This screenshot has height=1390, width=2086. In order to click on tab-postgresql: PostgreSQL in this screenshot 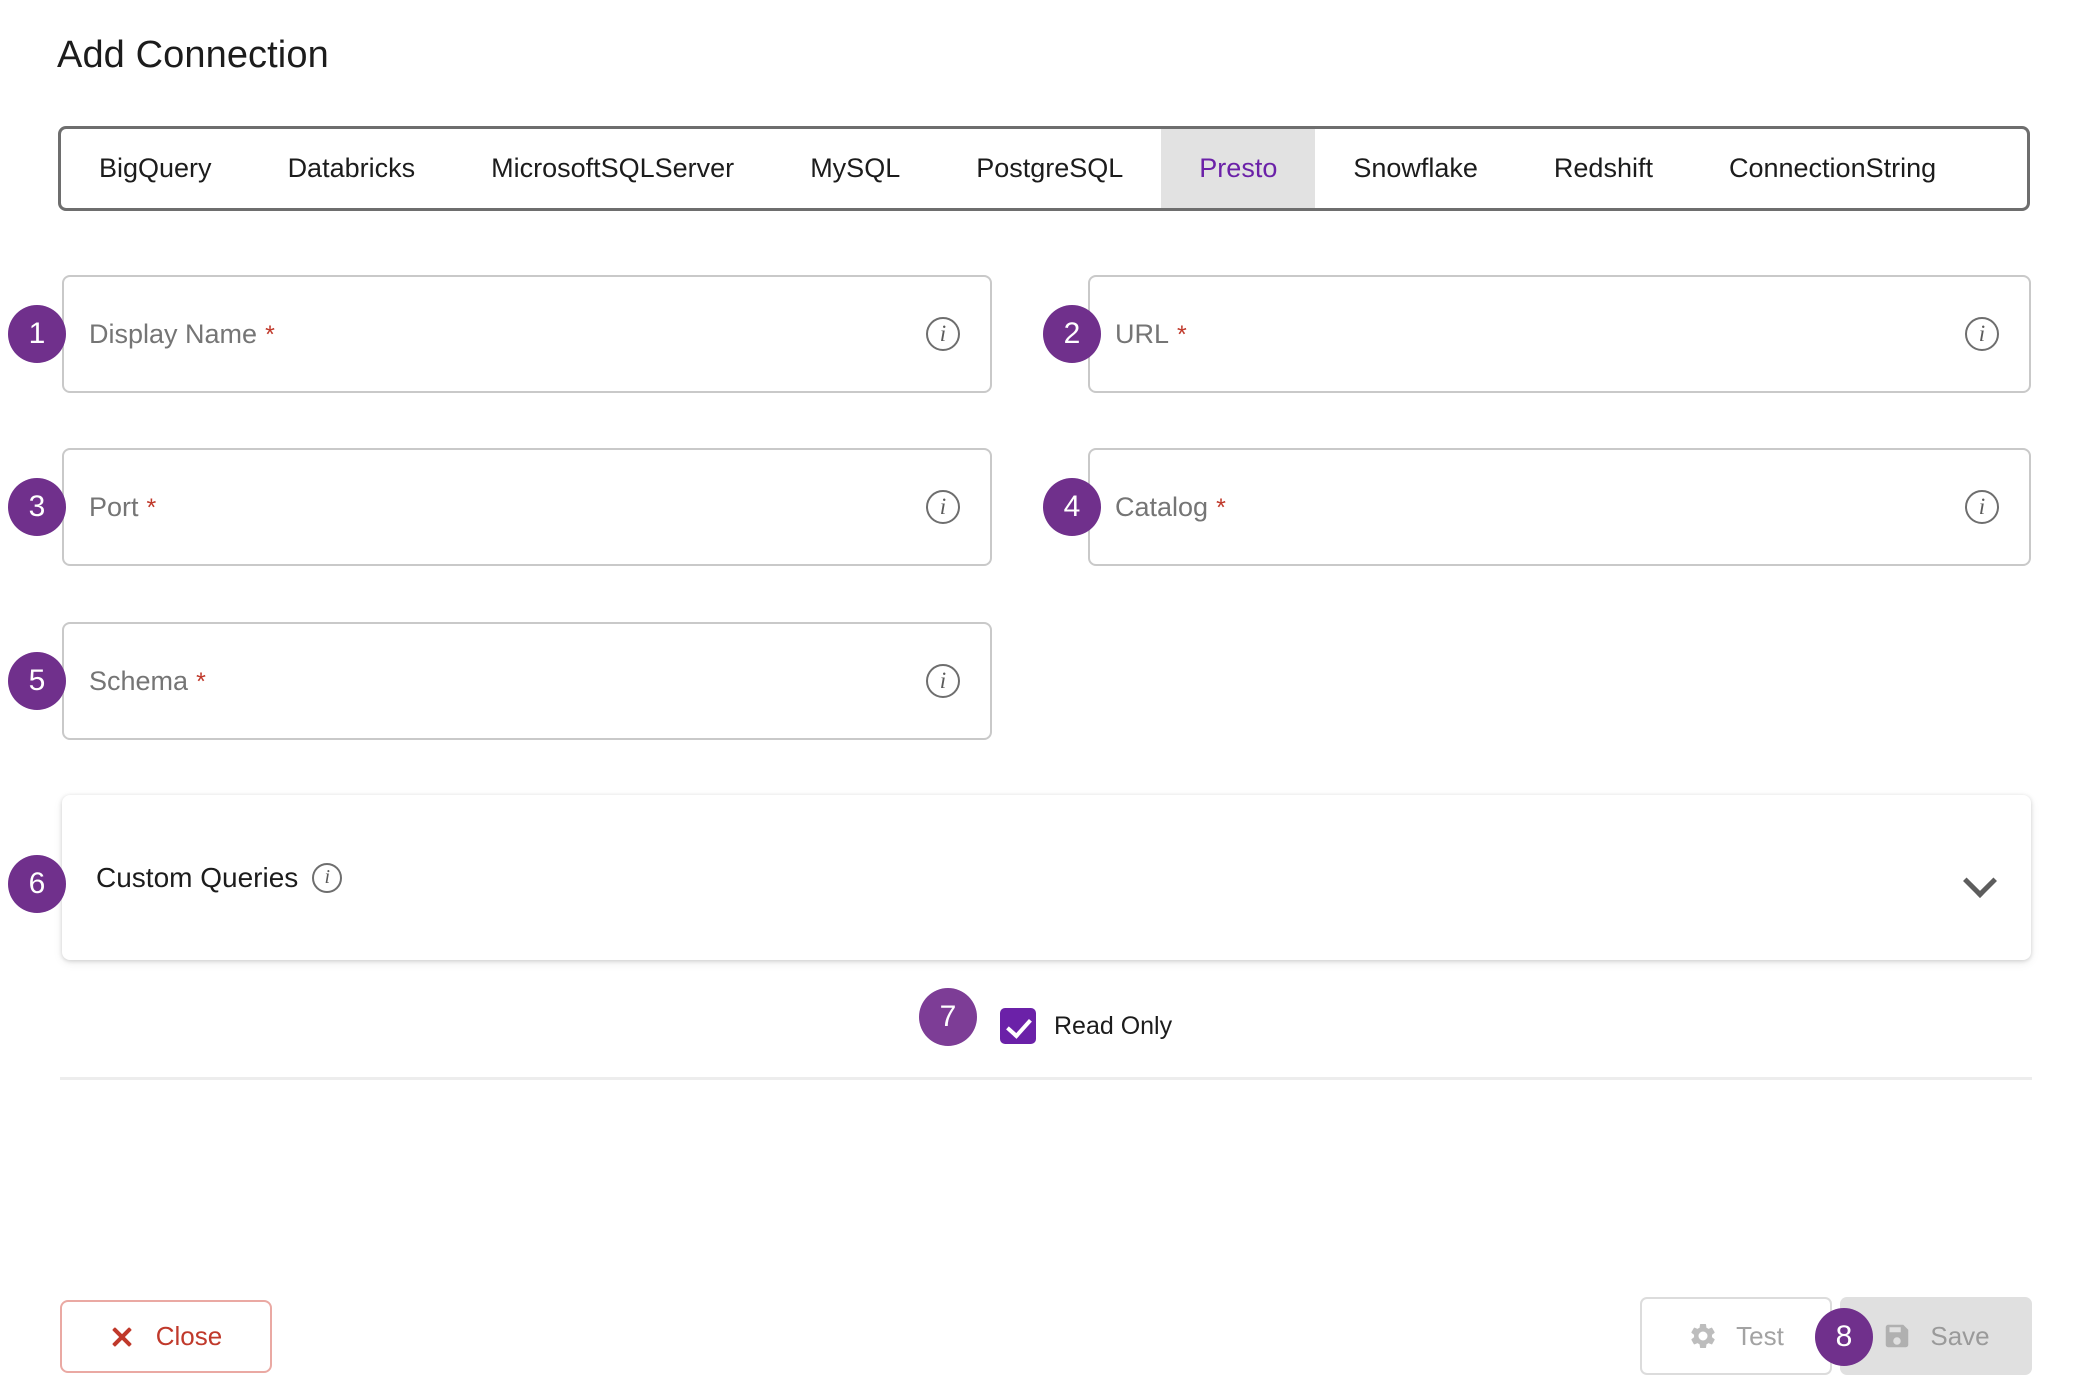, I will do `click(1049, 168)`.